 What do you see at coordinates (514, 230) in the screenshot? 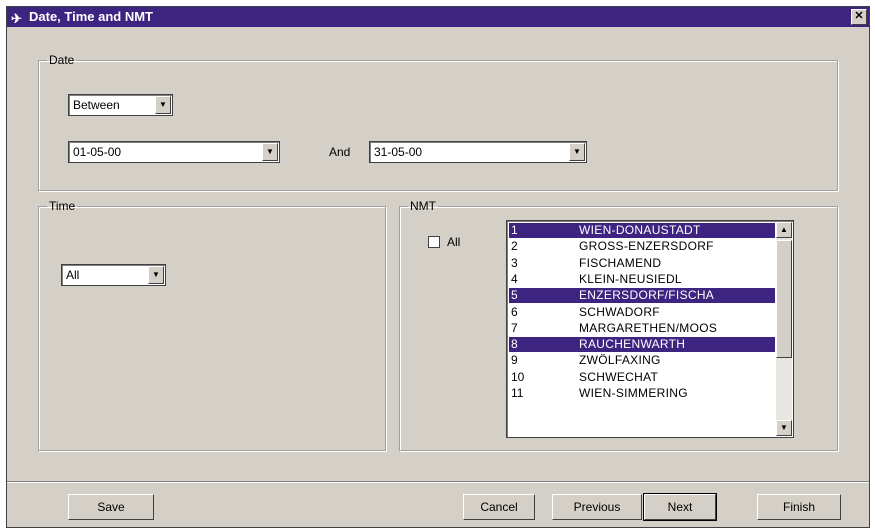
I see `nmt-item-number: 1` at bounding box center [514, 230].